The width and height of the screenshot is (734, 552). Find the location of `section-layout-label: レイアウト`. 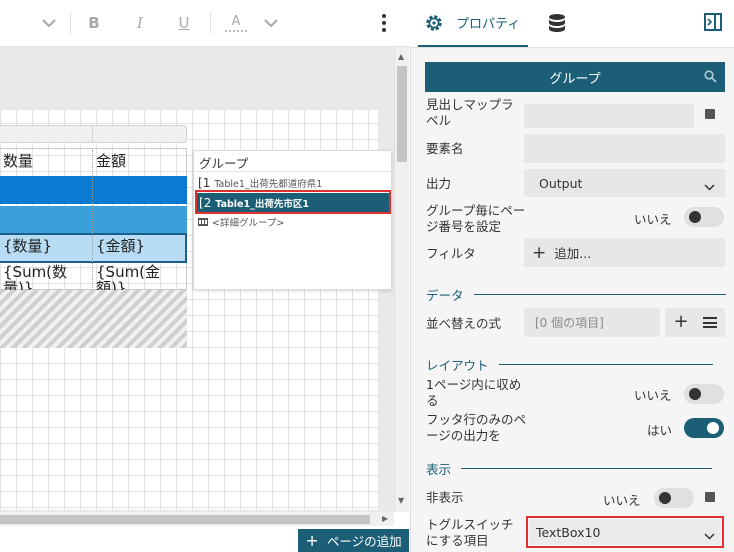

section-layout-label: レイアウト is located at coordinates (457, 365).